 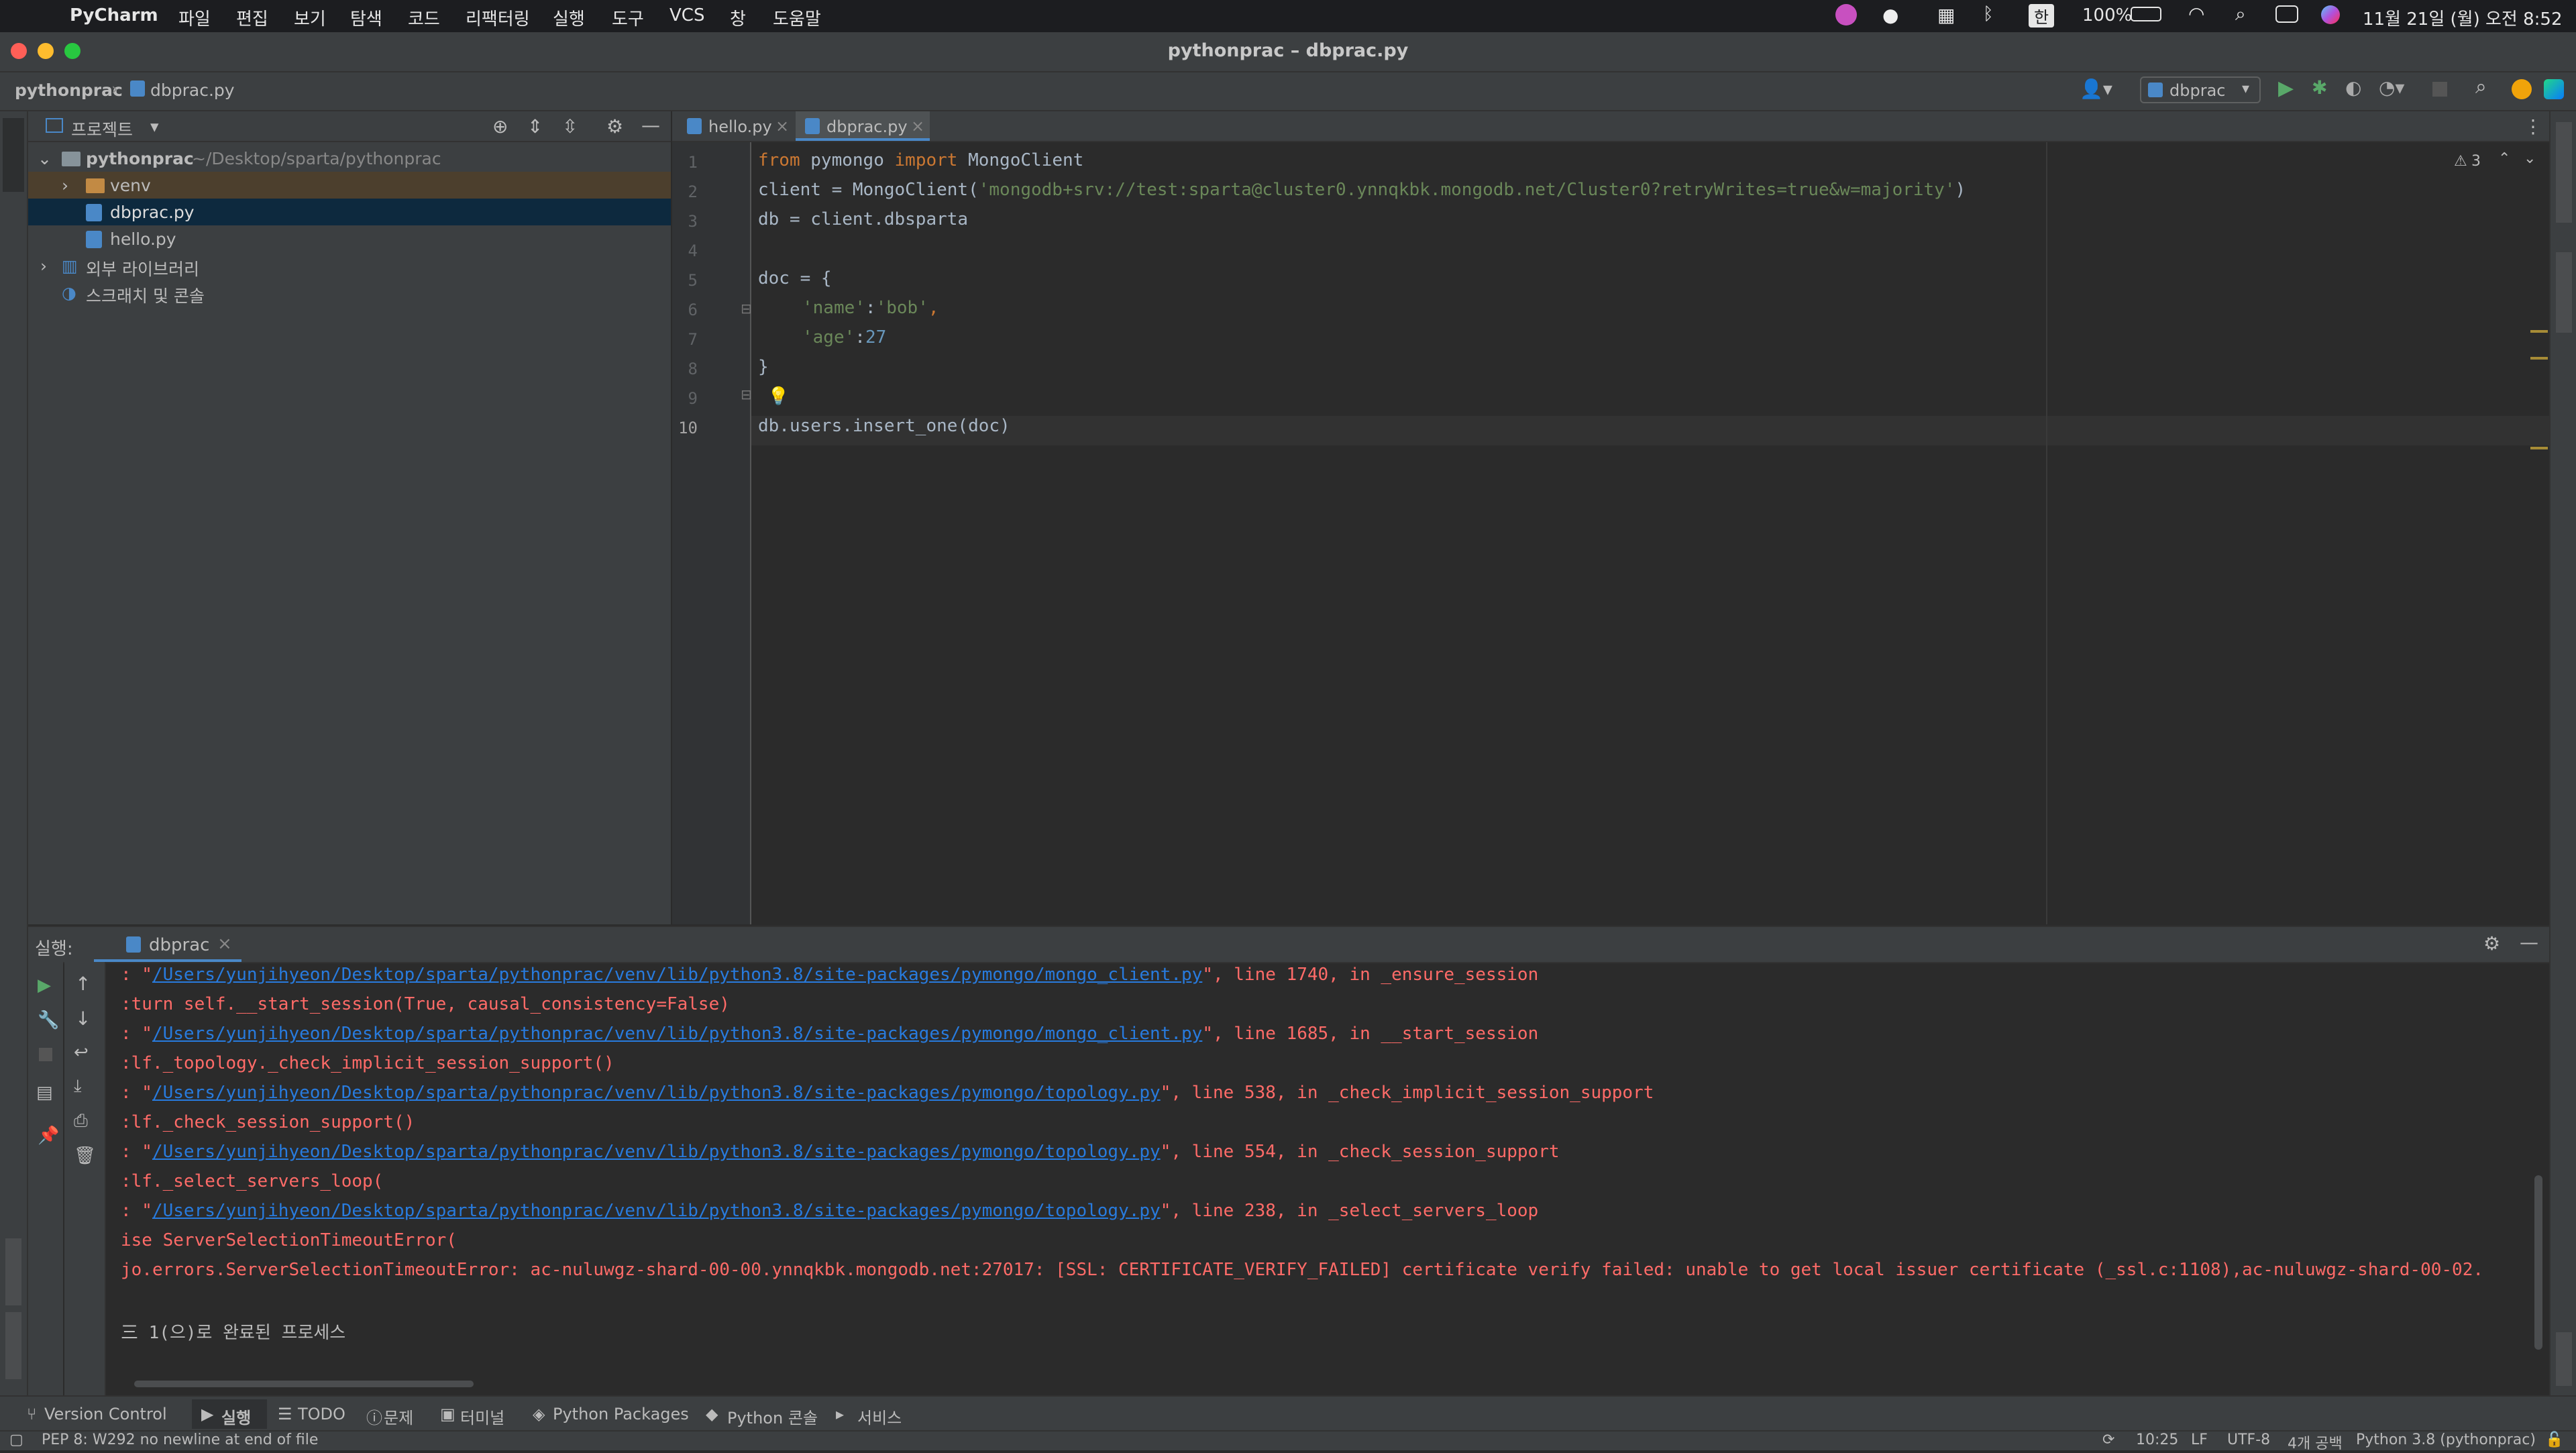 I want to click on horizontal-scrollbar, so click(x=304, y=1384).